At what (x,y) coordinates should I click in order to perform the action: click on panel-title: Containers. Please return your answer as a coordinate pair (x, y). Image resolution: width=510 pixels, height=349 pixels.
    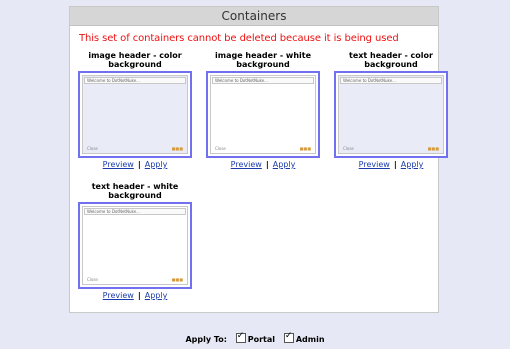
    Looking at the image, I should click on (254, 16).